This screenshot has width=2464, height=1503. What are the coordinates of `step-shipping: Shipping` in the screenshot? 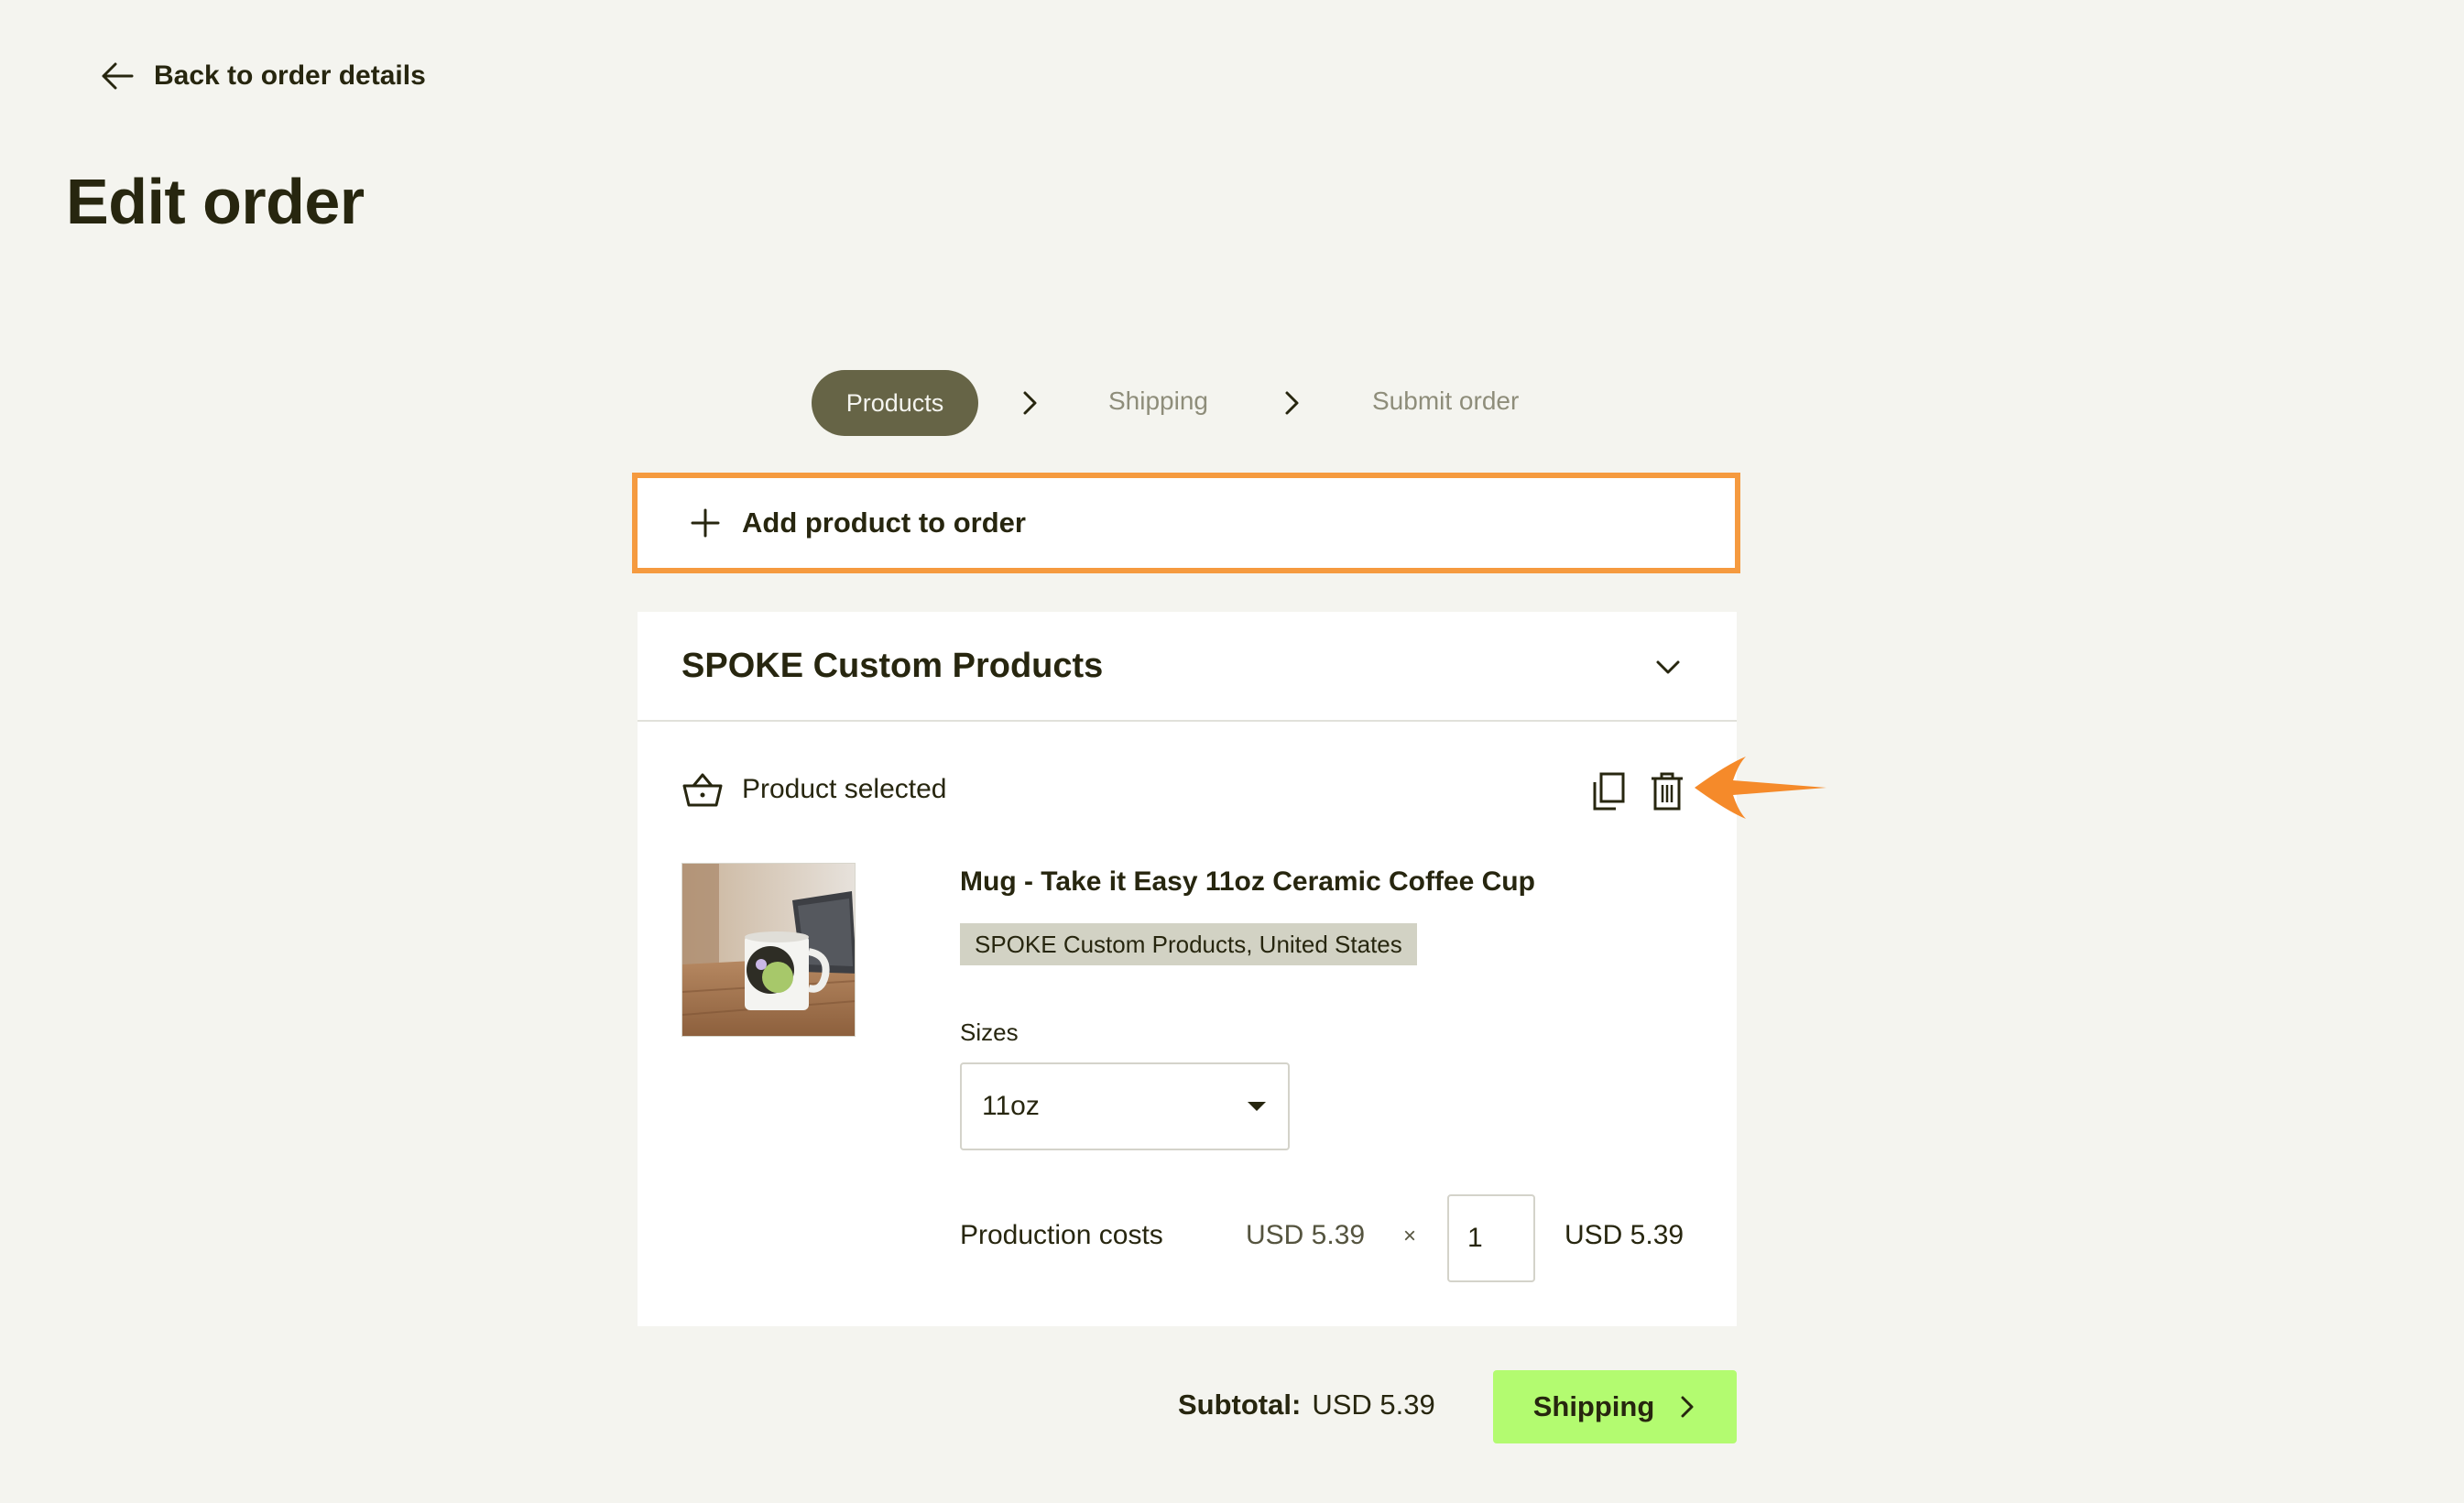 It's located at (1158, 401).